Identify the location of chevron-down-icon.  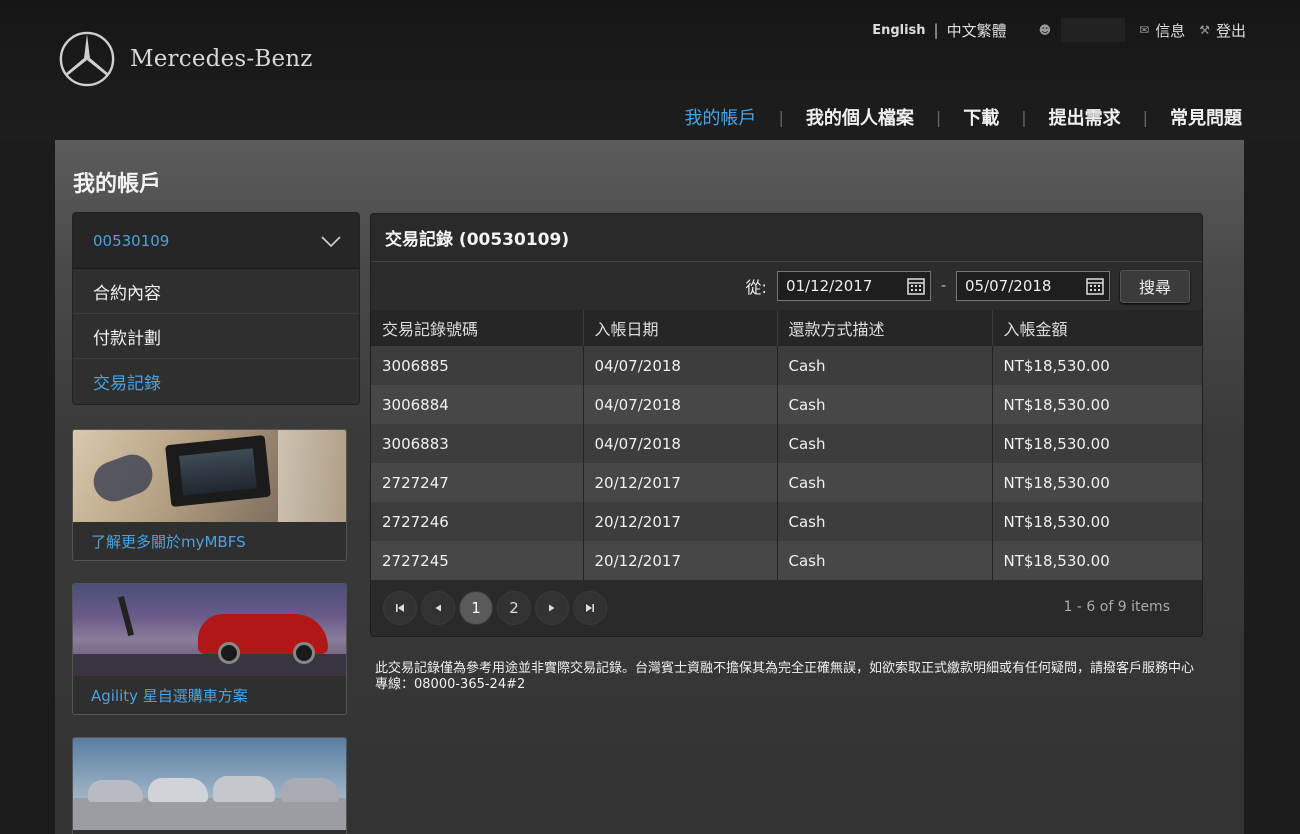
(331, 241).